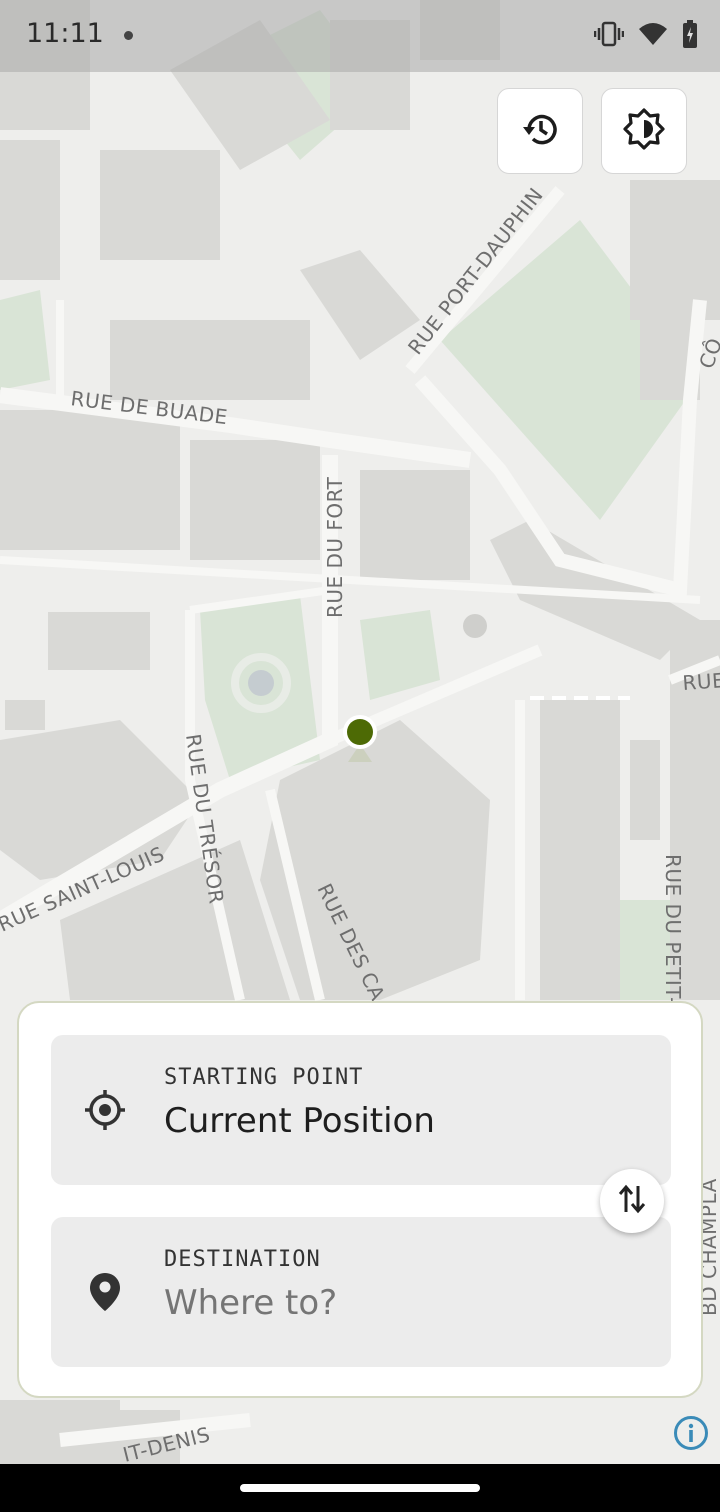  What do you see at coordinates (264, 1077) in the screenshot?
I see `starting-point-label: STARTING POINT` at bounding box center [264, 1077].